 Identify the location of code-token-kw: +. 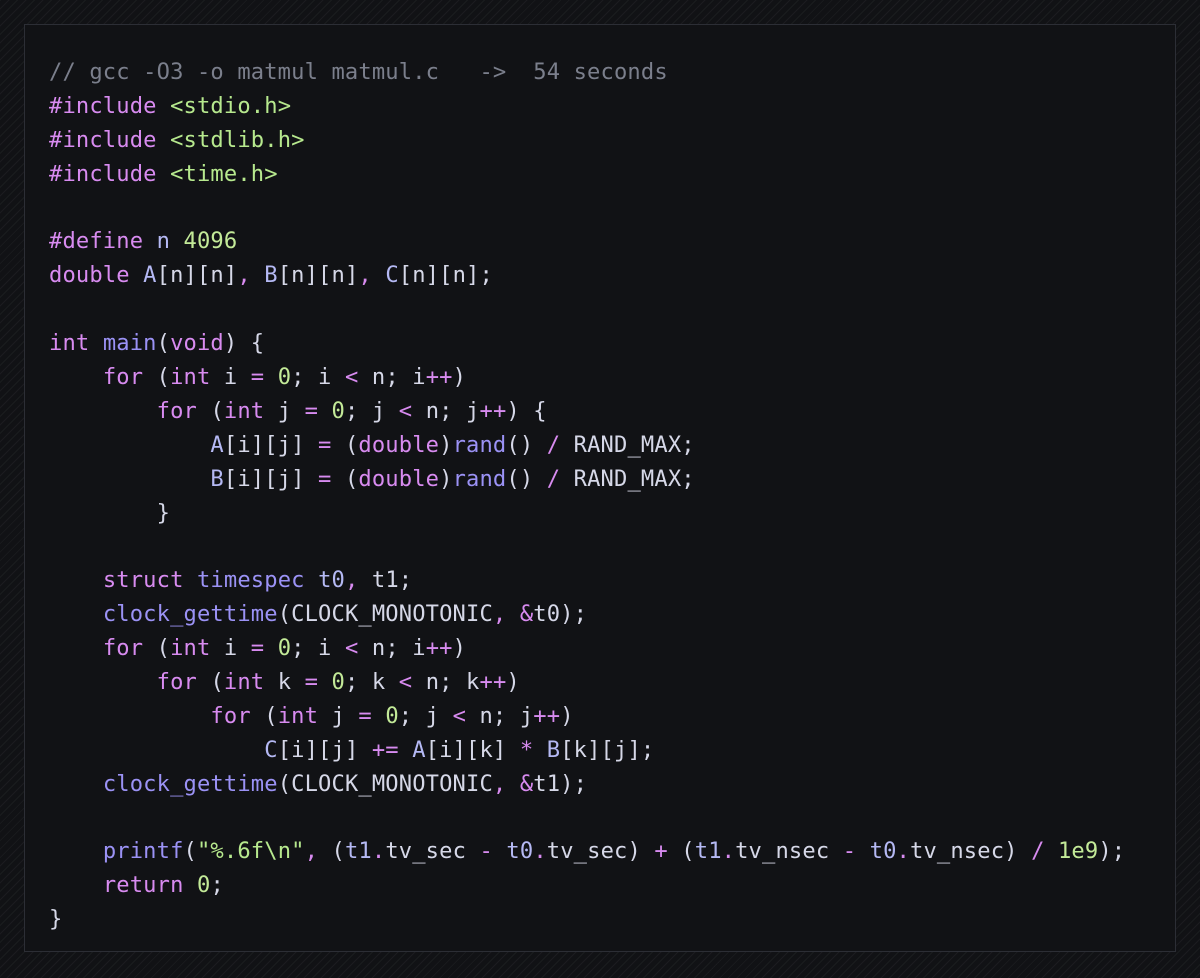
(668, 851).